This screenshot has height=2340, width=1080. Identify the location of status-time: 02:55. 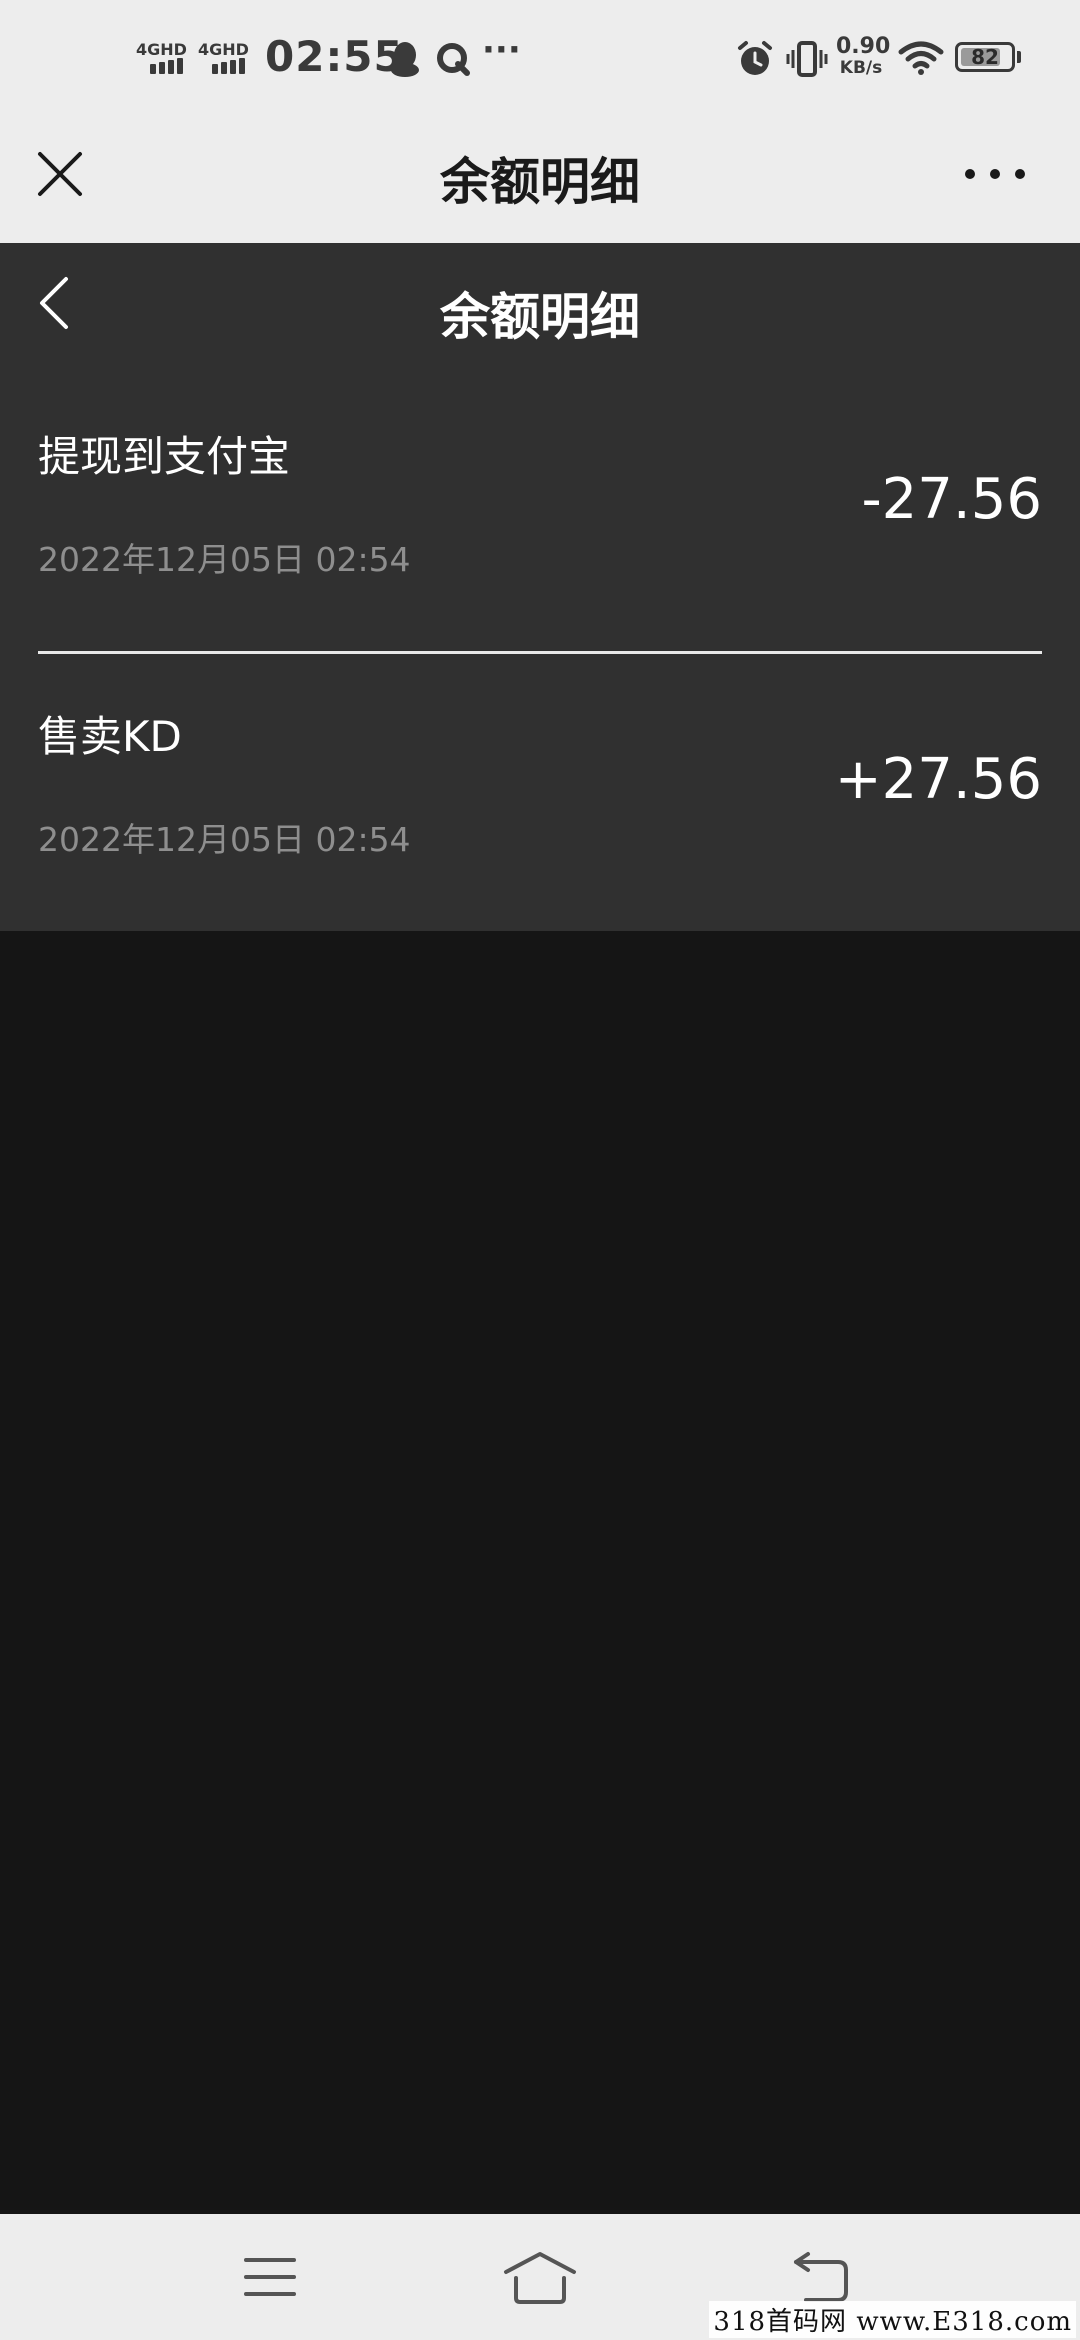
(334, 56).